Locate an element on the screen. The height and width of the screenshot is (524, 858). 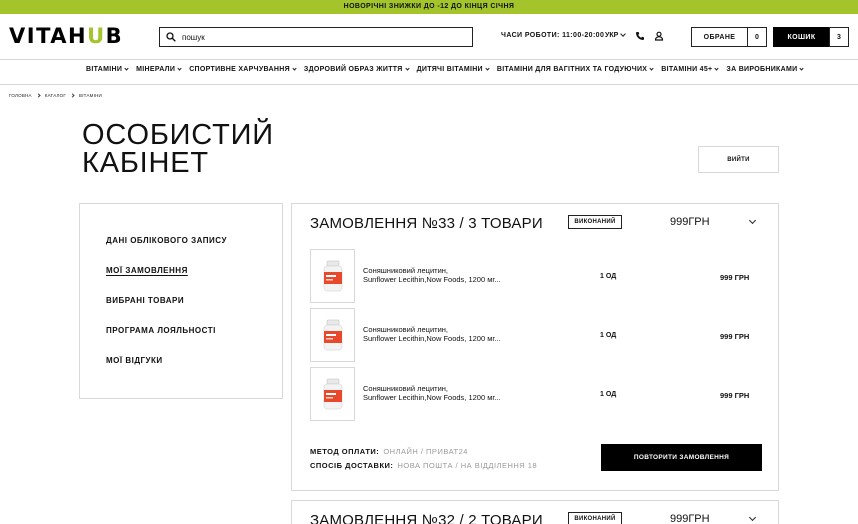
sidebar-item-loyalty: ПРОГРАМА ЛОЯЛЬНОСТІ is located at coordinates (161, 330).